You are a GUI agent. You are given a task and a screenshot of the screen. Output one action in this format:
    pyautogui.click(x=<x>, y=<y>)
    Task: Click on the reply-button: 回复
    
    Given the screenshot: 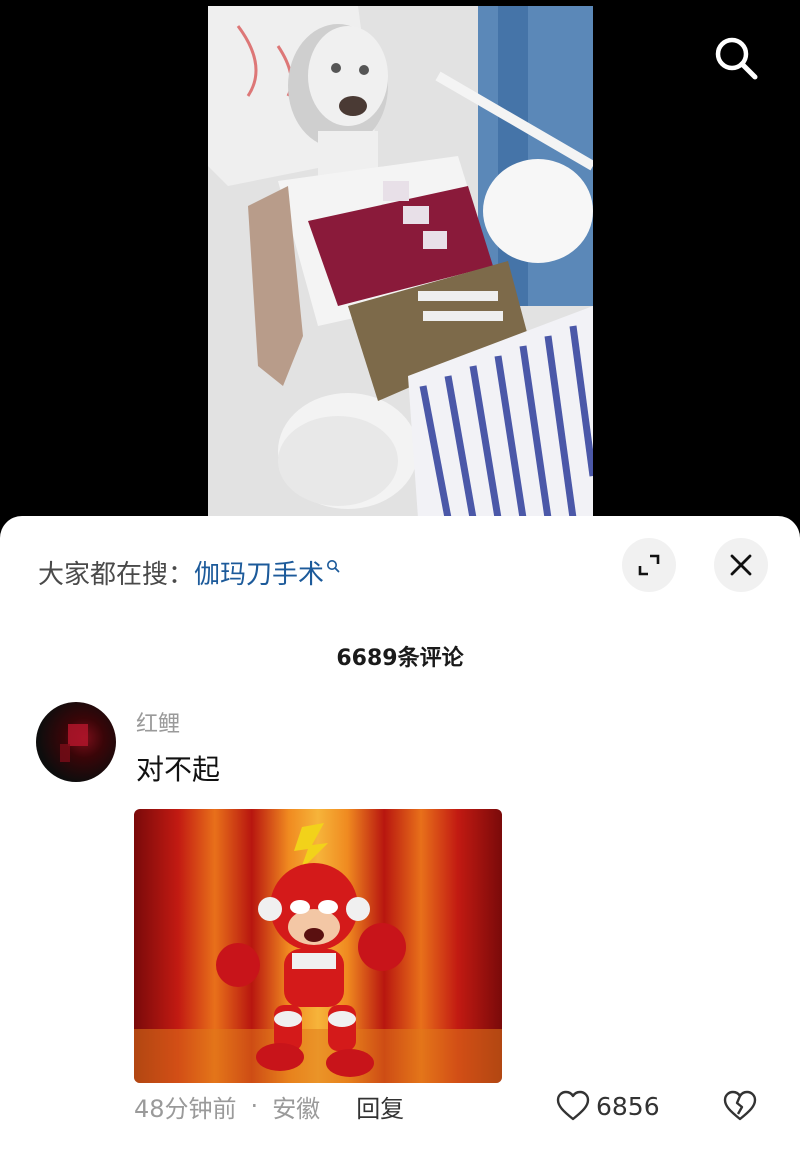 What is the action you would take?
    pyautogui.click(x=380, y=1106)
    